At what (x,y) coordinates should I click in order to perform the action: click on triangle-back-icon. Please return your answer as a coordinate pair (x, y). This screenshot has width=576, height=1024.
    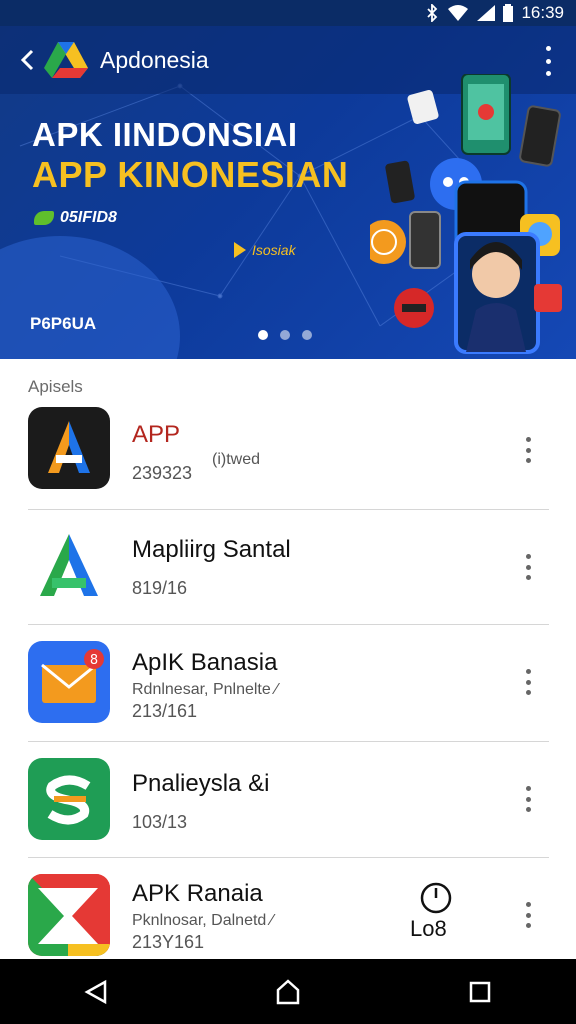
    Looking at the image, I should click on (95, 991).